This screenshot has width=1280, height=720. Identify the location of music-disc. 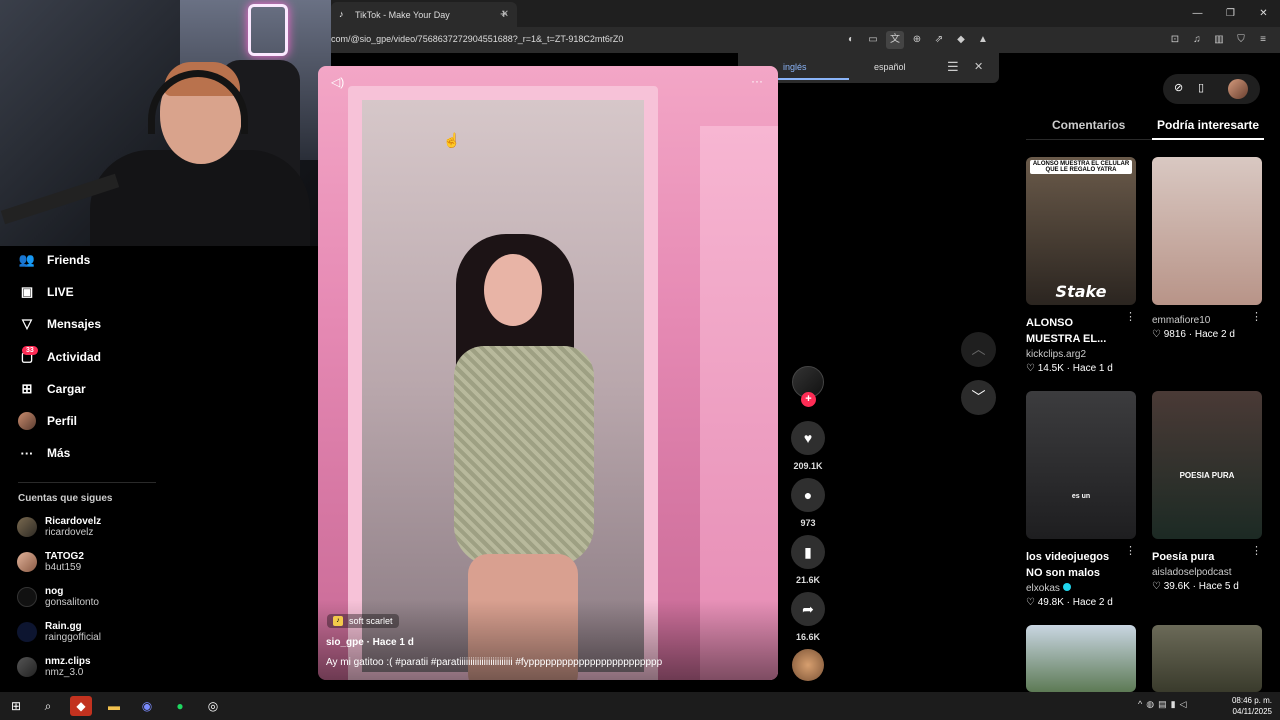
(808, 665).